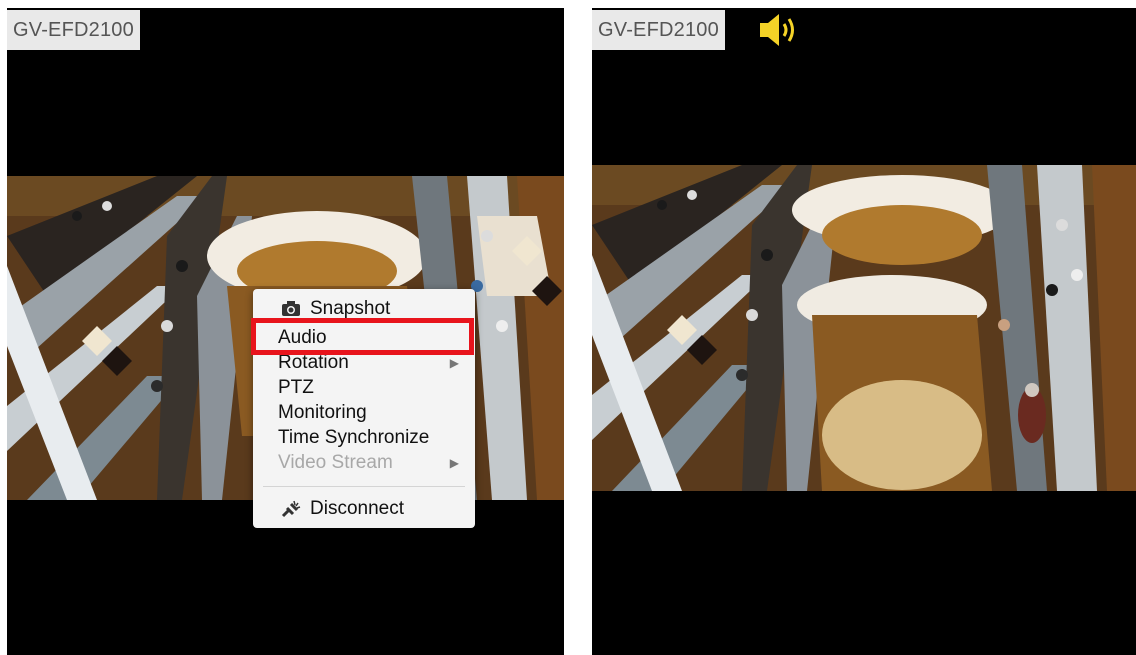 The width and height of the screenshot is (1136, 655). What do you see at coordinates (291, 308) in the screenshot?
I see `camera-icon` at bounding box center [291, 308].